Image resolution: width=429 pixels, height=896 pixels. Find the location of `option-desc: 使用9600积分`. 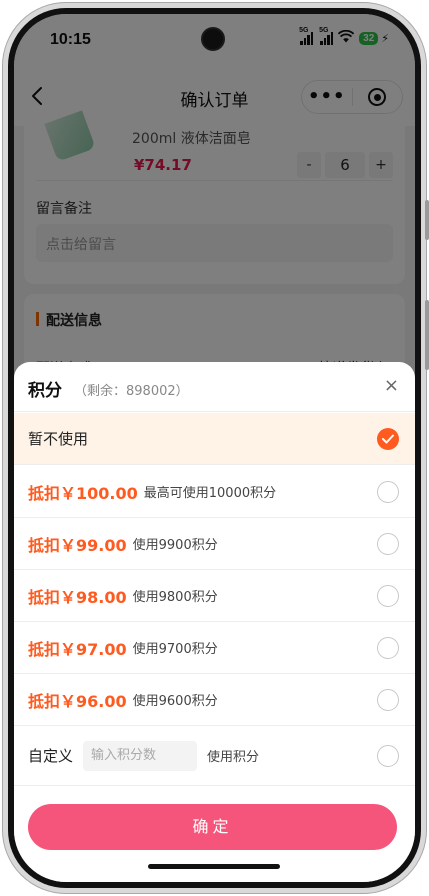

option-desc: 使用9600积分 is located at coordinates (175, 701).